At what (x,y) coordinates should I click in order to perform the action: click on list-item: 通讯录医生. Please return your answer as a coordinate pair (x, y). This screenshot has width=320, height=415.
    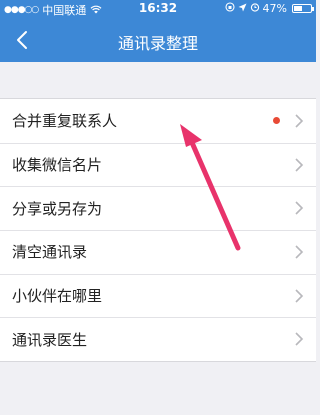
    Looking at the image, I should click on (158, 339).